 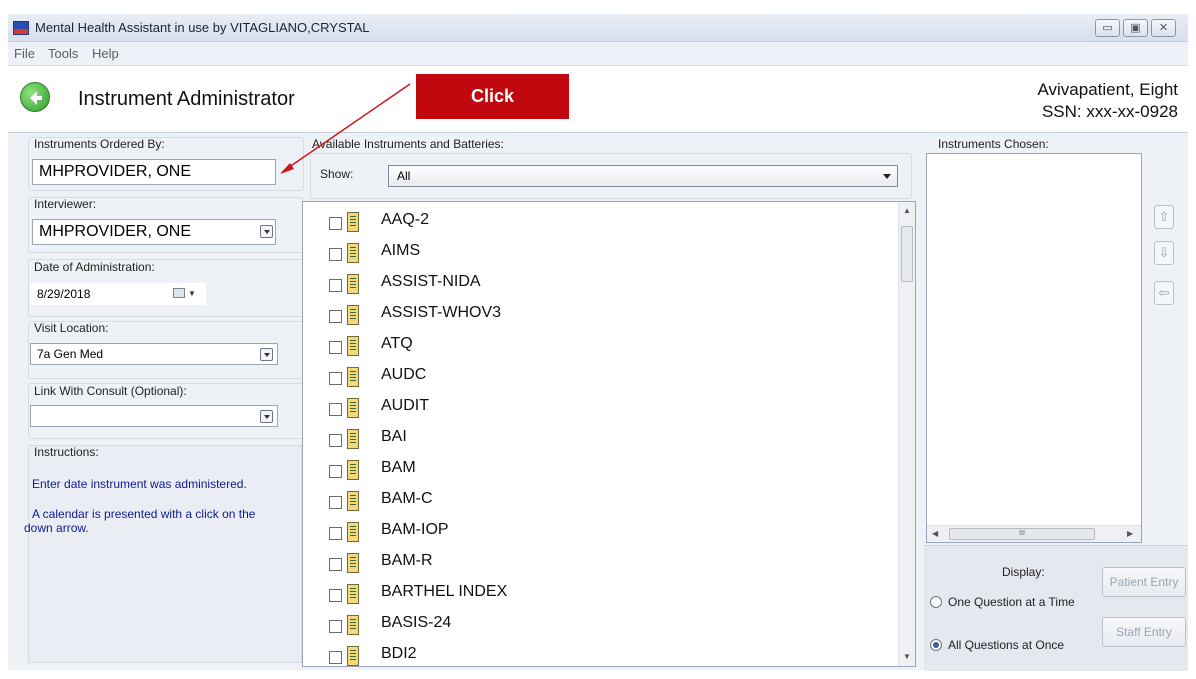 I want to click on date-dropdown-icon: ▼, so click(x=192, y=293).